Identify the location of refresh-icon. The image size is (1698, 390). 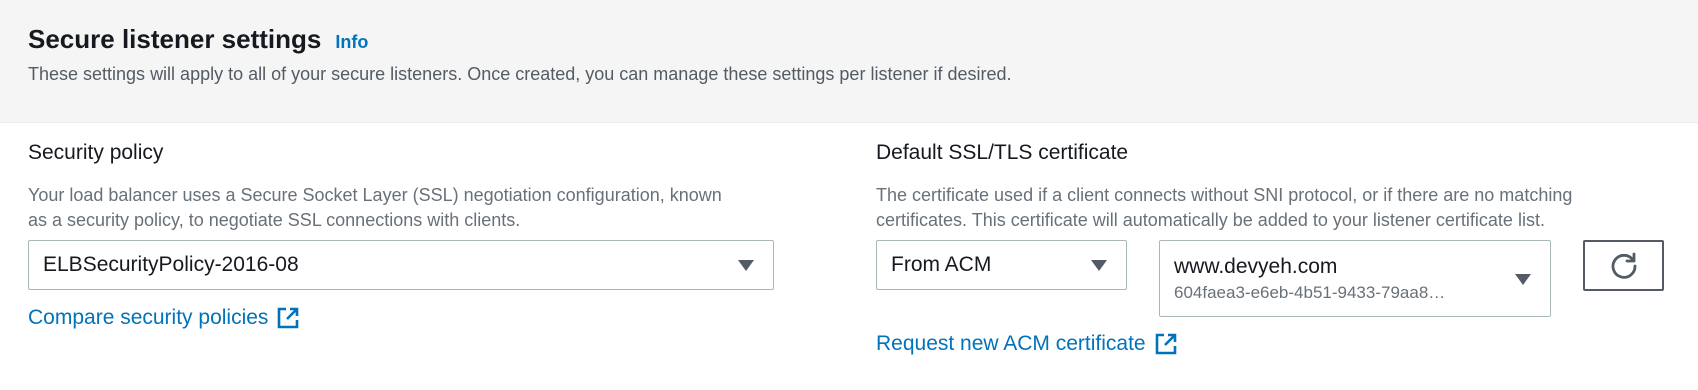
(1623, 265).